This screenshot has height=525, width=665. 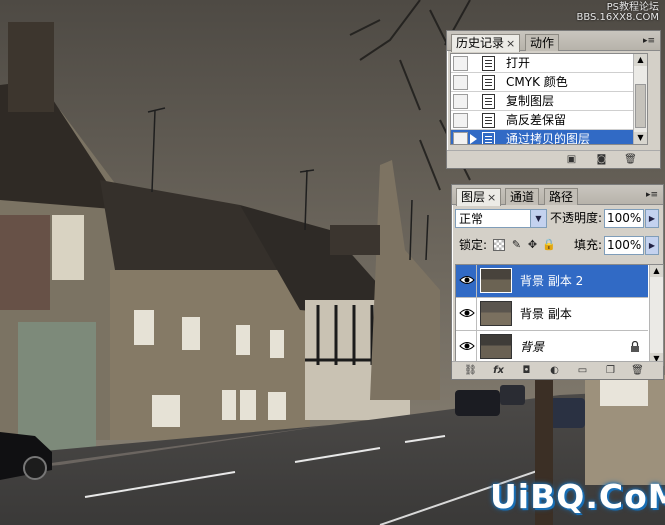 I want to click on create-snapshot-icon: ◙, so click(x=601, y=159).